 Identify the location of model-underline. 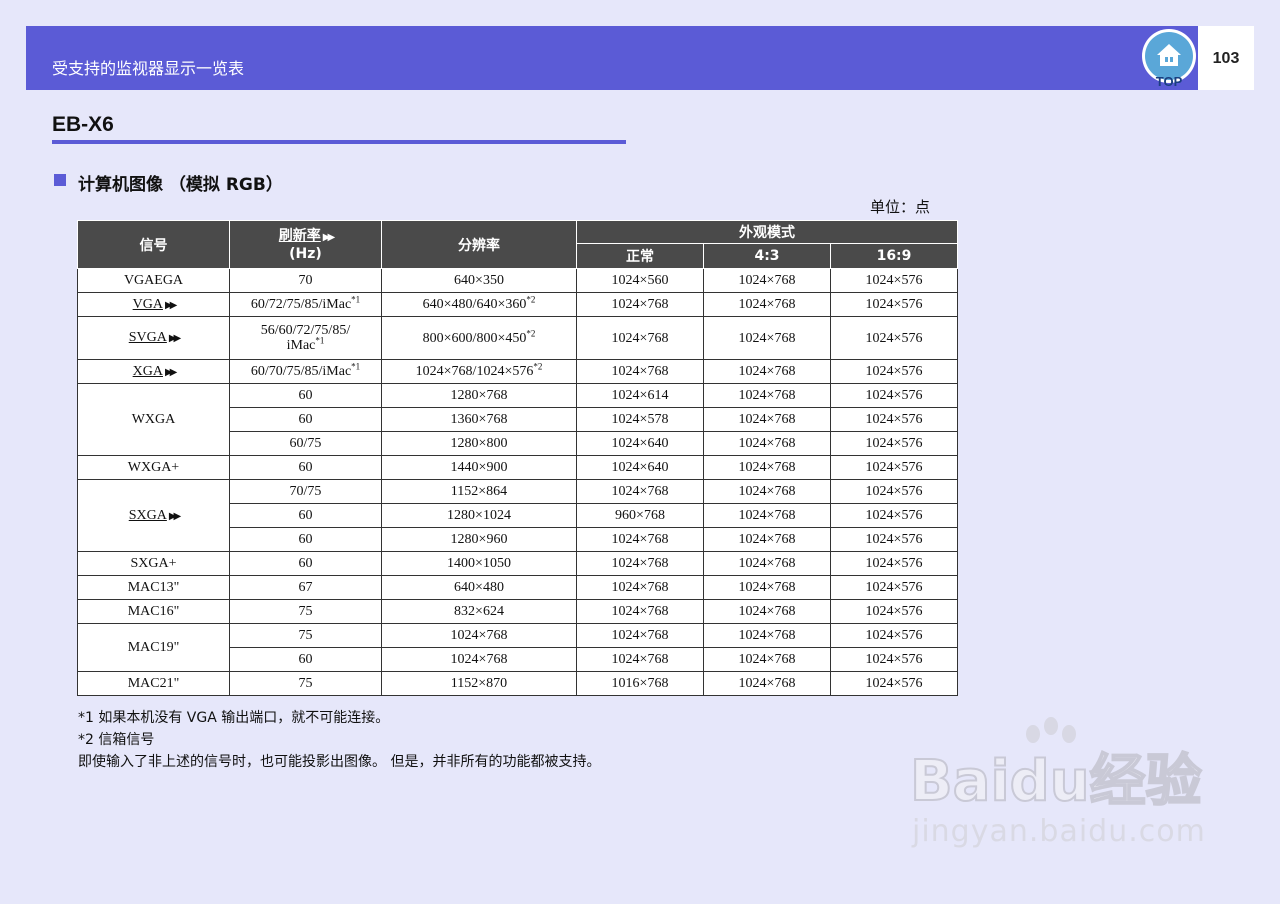
(339, 142).